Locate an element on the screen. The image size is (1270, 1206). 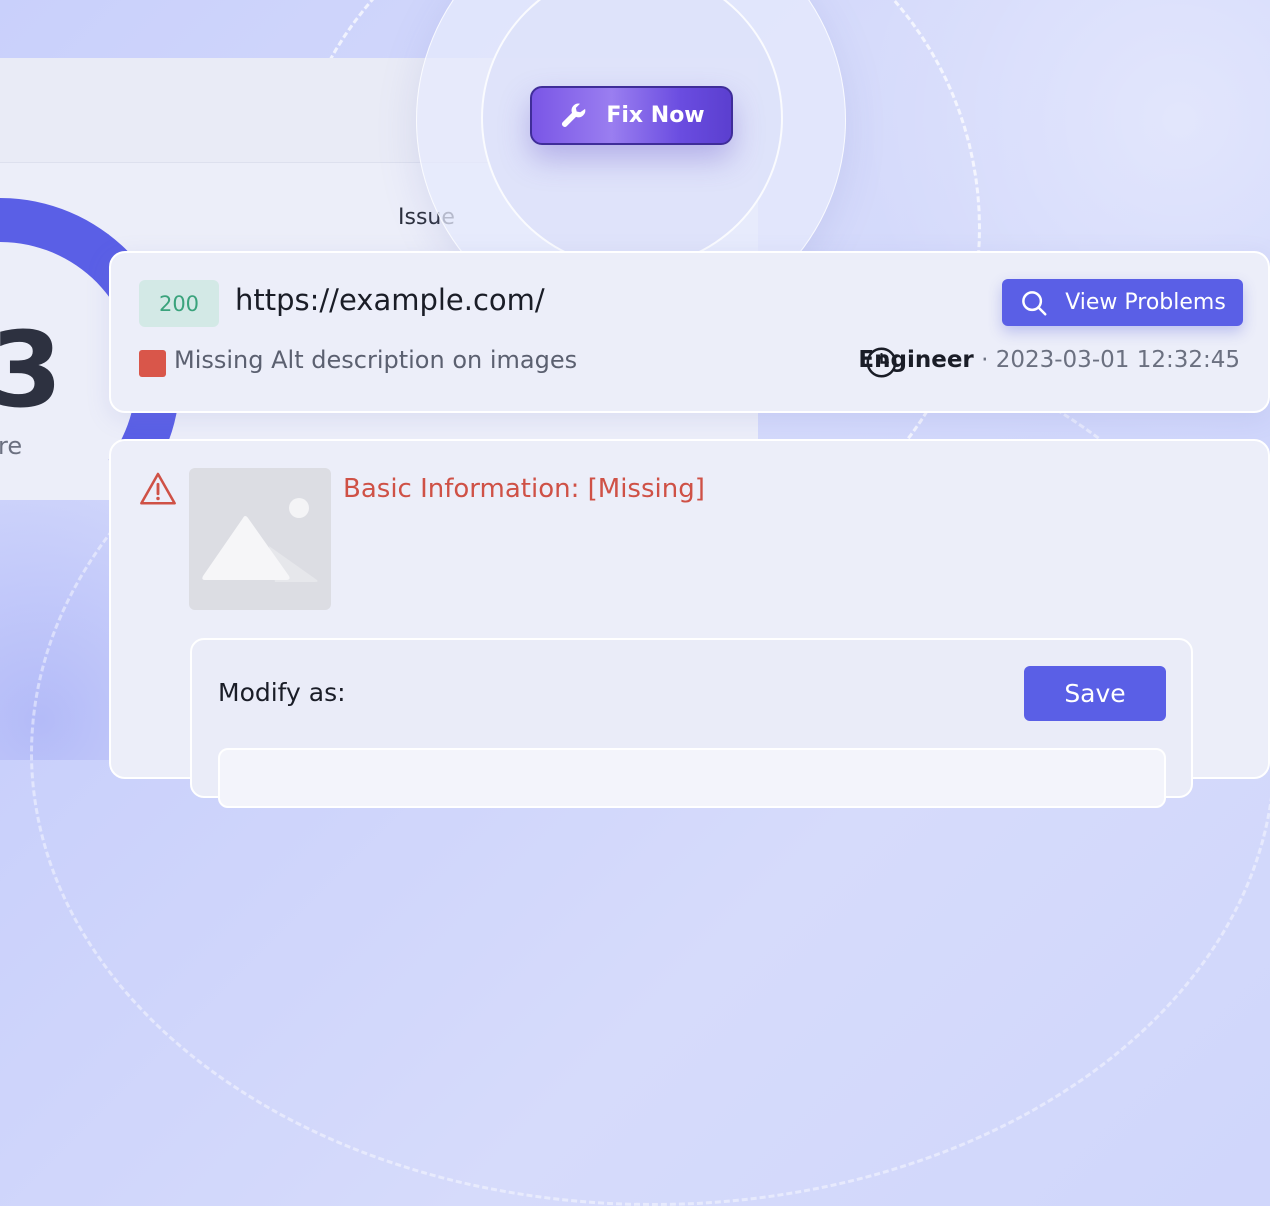
score-value: 3 is located at coordinates (31, 370).